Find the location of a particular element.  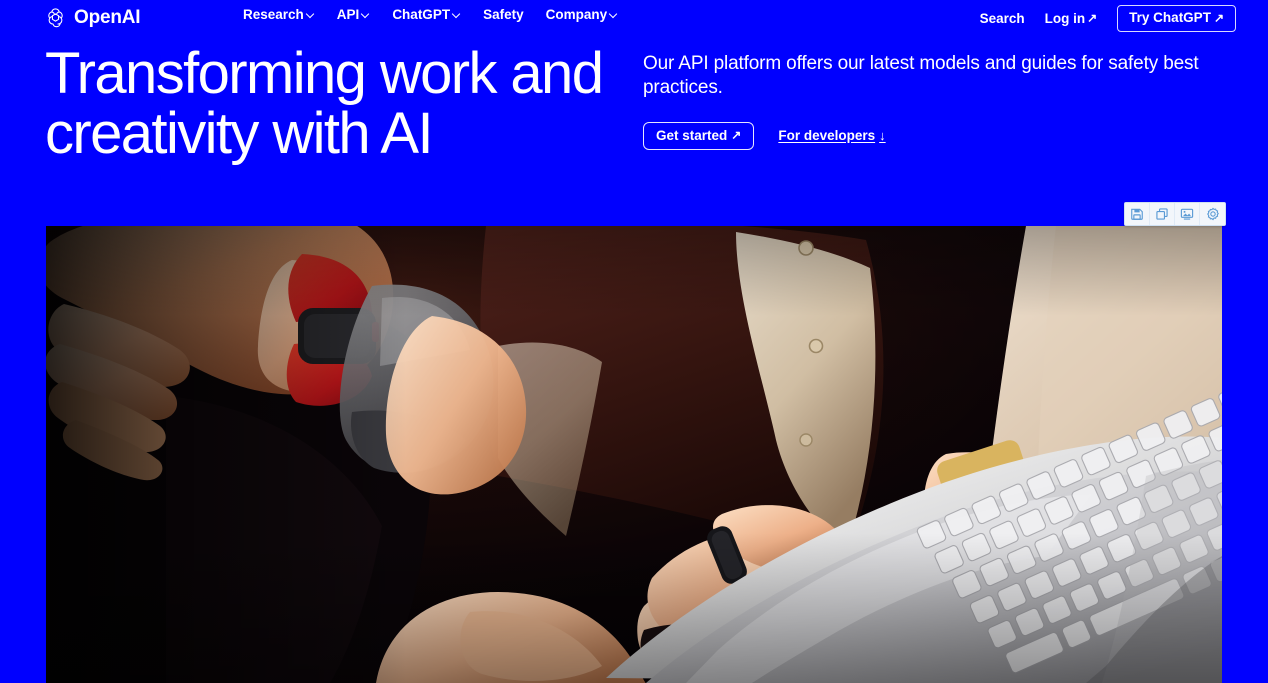

nav-item-company: Company is located at coordinates (582, 15).